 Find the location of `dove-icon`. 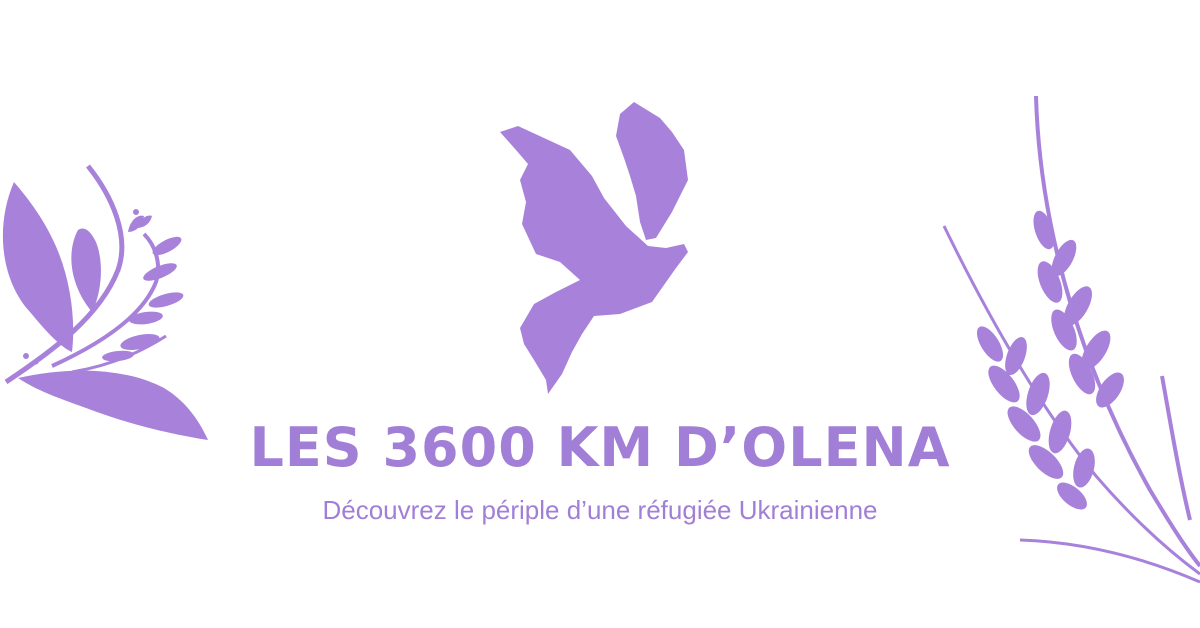

dove-icon is located at coordinates (594, 248).